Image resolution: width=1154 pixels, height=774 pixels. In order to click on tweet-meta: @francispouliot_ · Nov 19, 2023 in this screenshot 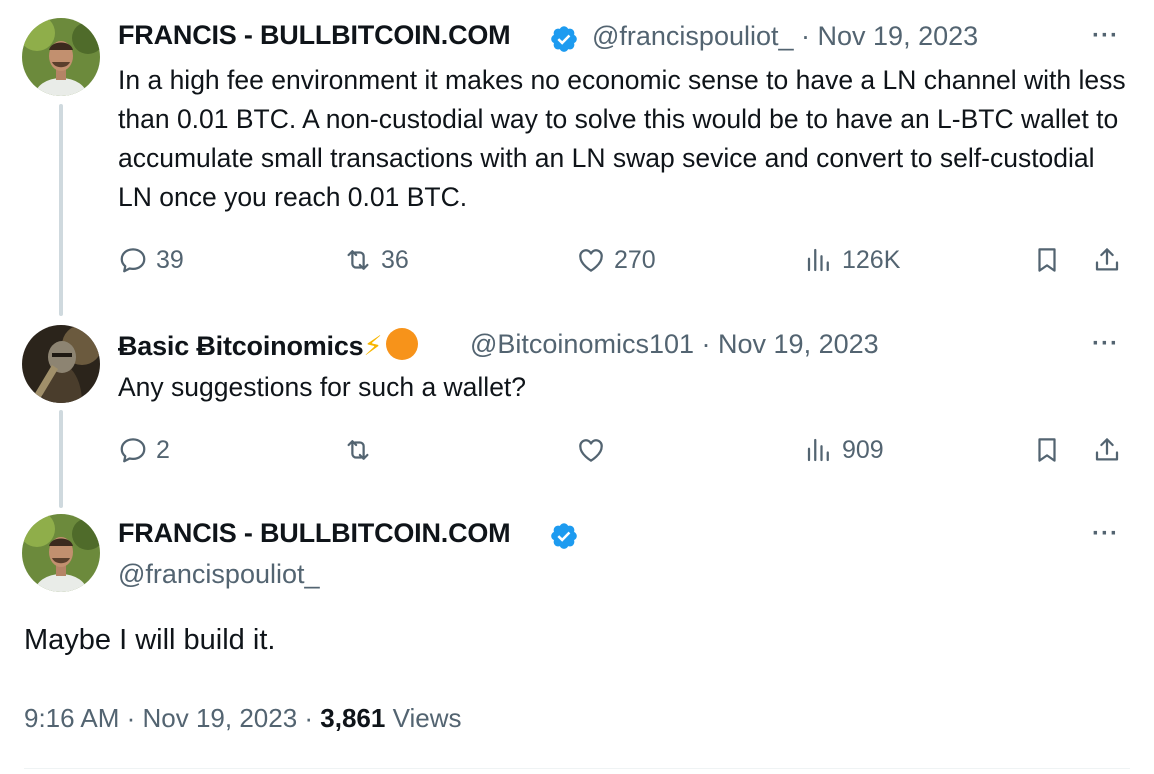, I will do `click(785, 36)`.